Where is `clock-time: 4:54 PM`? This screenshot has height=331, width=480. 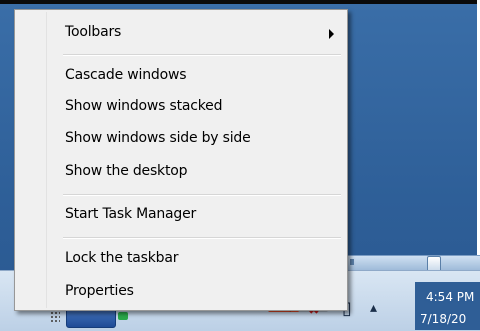
clock-time: 4:54 PM is located at coordinates (450, 297).